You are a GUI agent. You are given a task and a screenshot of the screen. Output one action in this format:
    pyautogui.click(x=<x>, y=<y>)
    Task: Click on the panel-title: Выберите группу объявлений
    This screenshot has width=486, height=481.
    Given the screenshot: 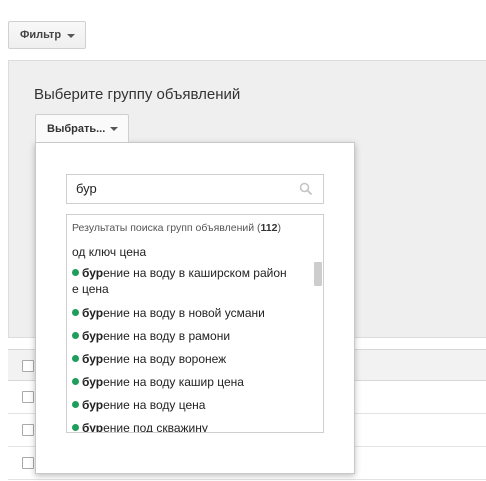 What is the action you would take?
    pyautogui.click(x=137, y=94)
    